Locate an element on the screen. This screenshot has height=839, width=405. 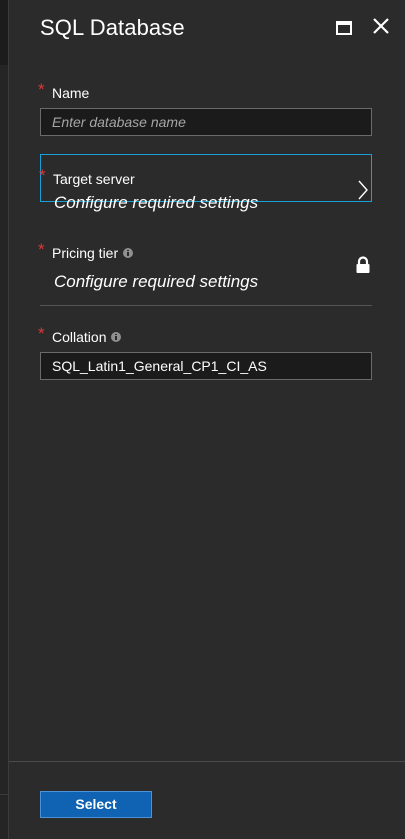
blade-title: SQL Database is located at coordinates (112, 27).